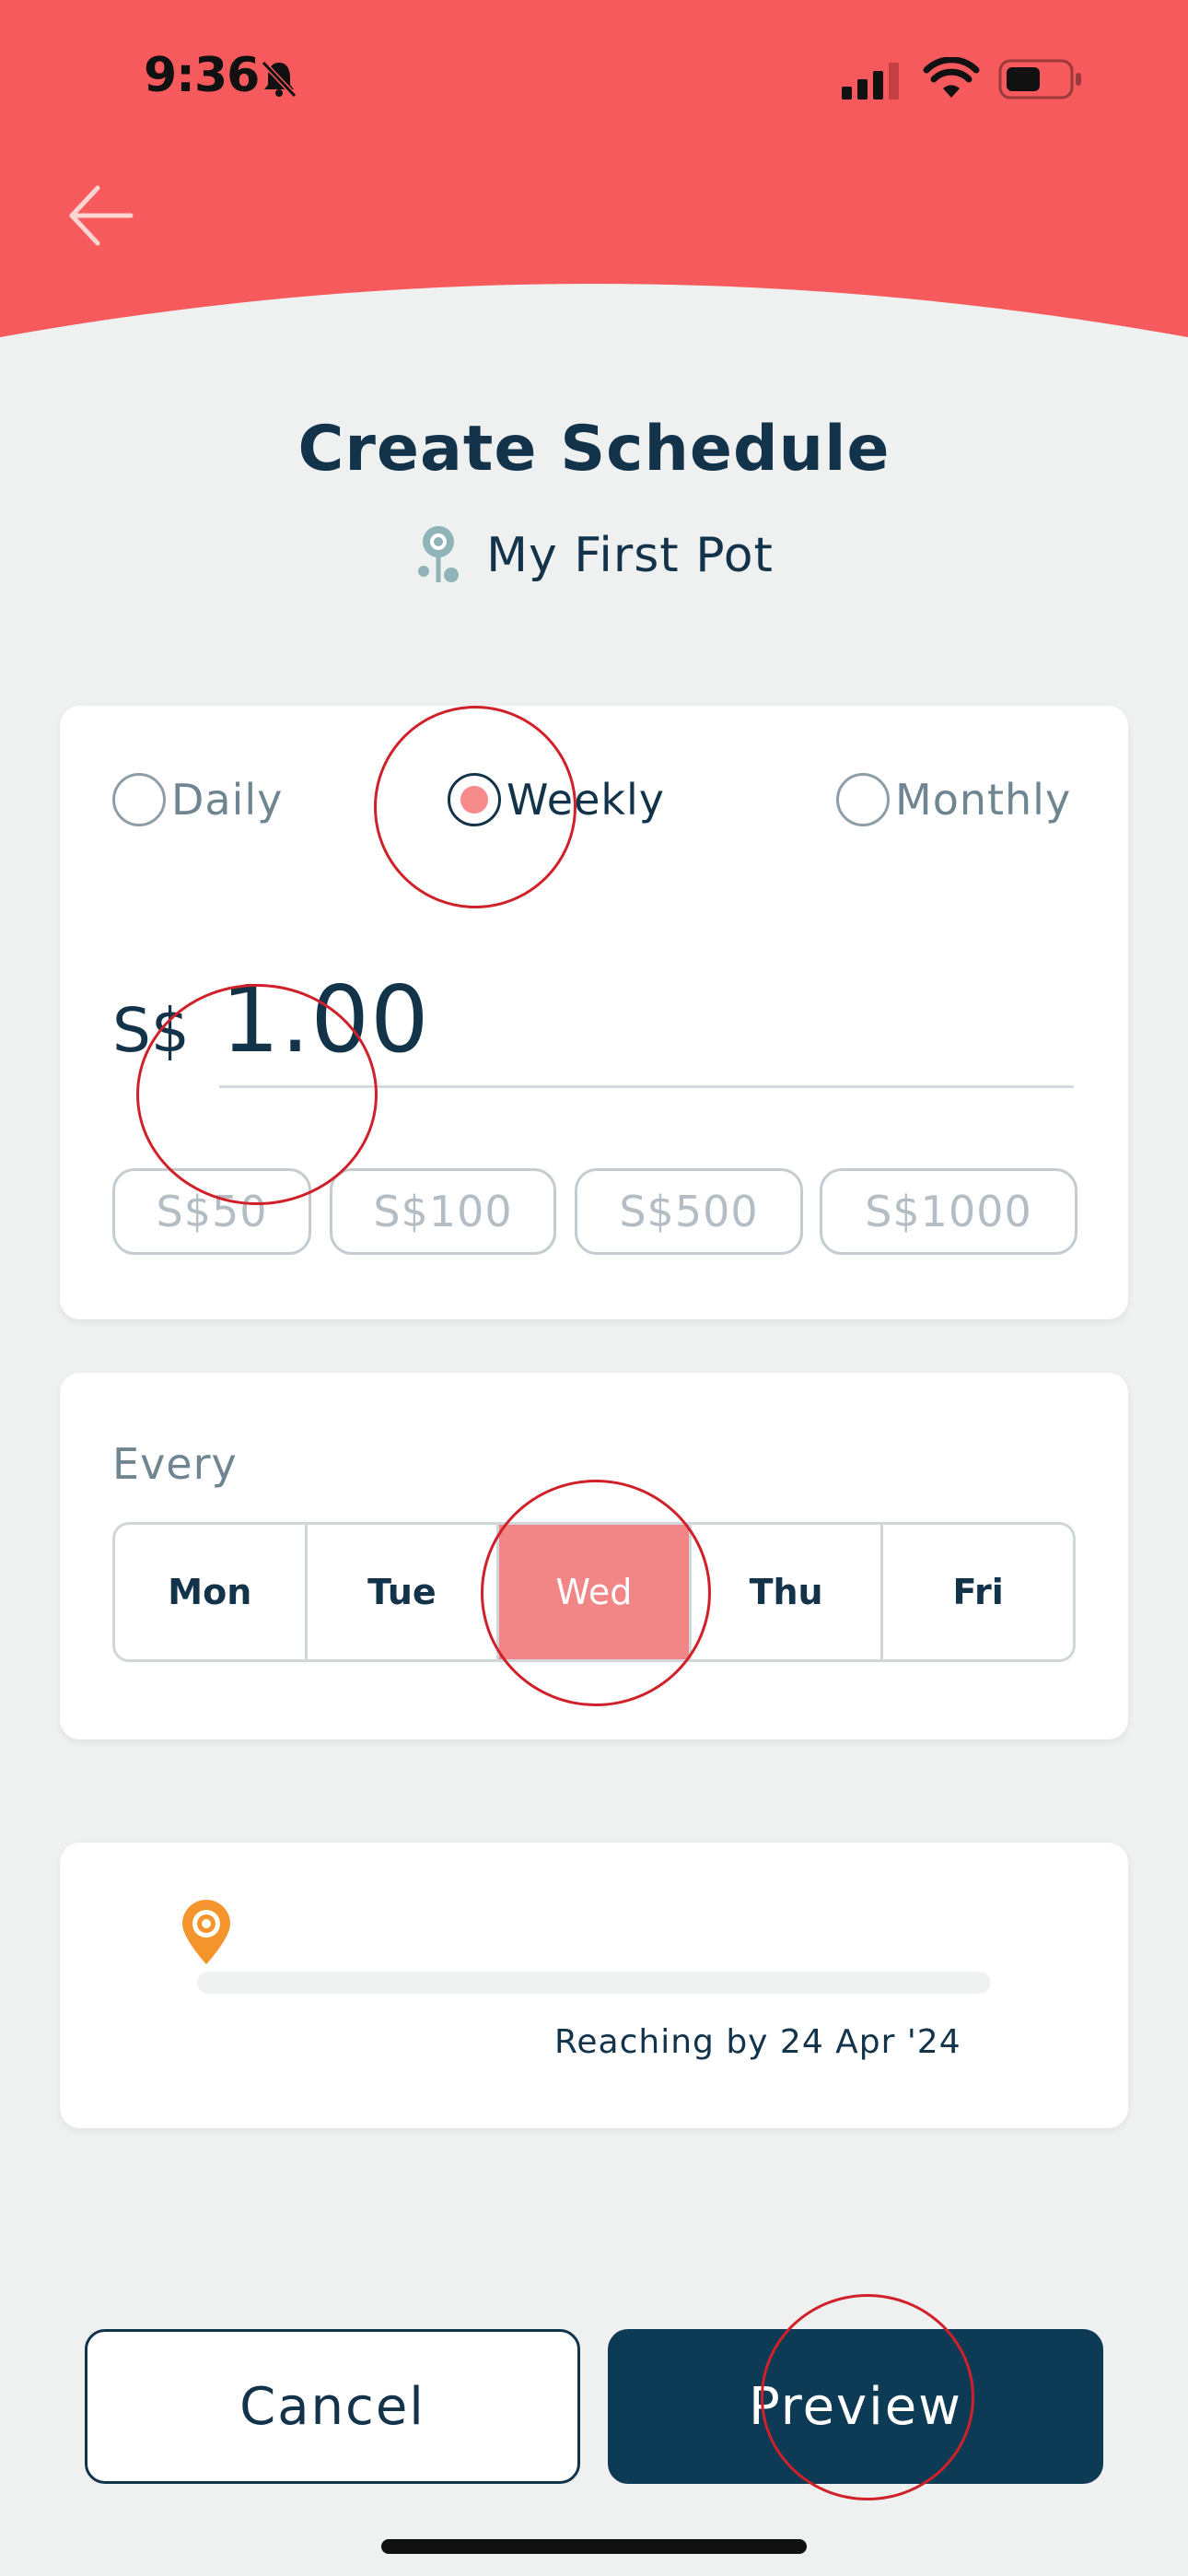 The image size is (1188, 2576). I want to click on currency-label: S$, so click(151, 1030).